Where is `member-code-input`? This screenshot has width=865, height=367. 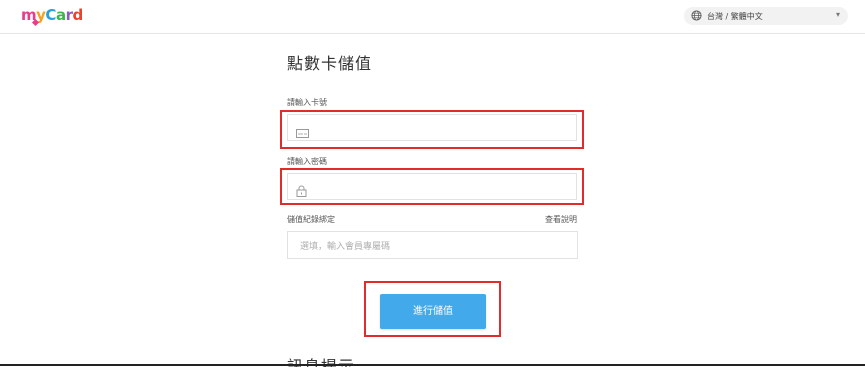 member-code-input is located at coordinates (435, 247).